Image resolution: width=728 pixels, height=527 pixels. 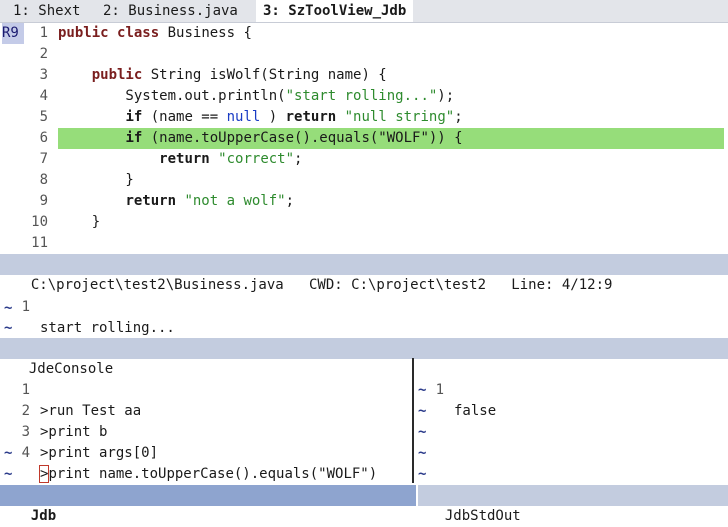 What do you see at coordinates (571, 389) in the screenshot?
I see `stdout-line: 1 false` at bounding box center [571, 389].